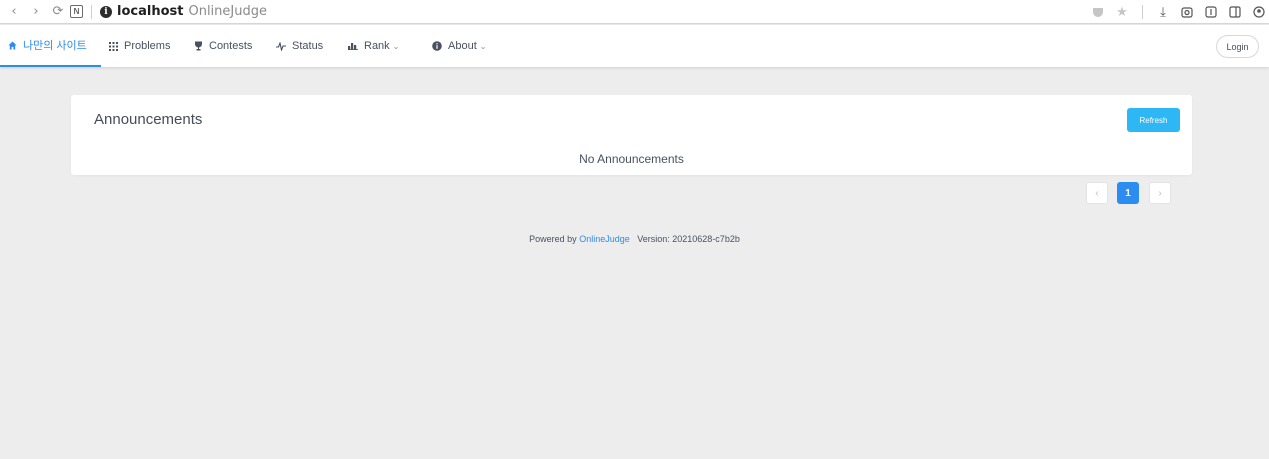  Describe the element at coordinates (1122, 12) in the screenshot. I see `bookmark-star-icon: ★` at that location.